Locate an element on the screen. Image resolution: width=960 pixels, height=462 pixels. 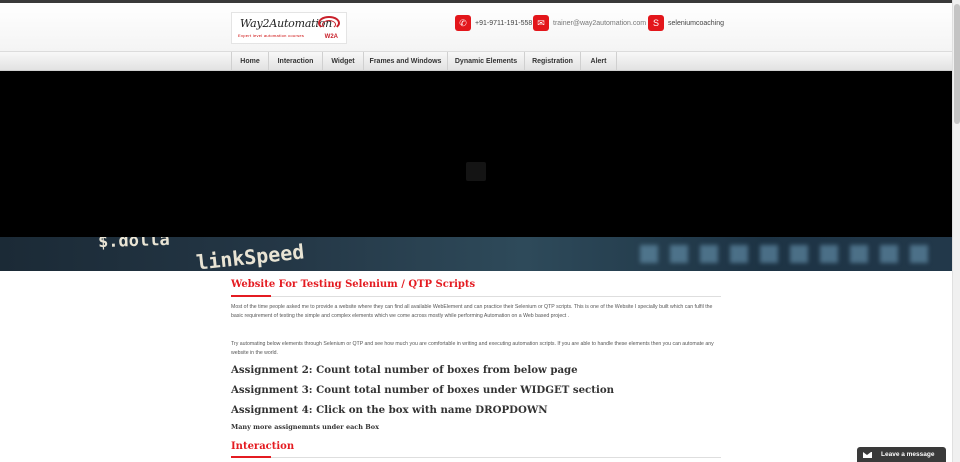
banner-code-line-1: $.dolla is located at coordinates (133, 245).